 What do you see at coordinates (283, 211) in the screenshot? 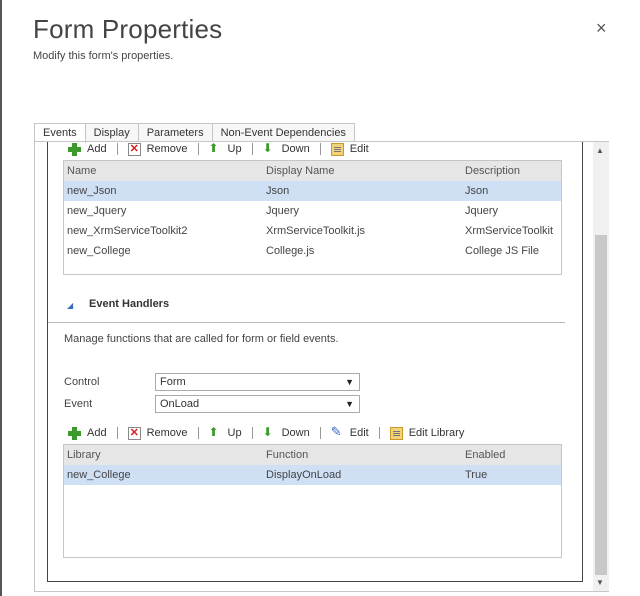
I see `cell-display-name: Jquery` at bounding box center [283, 211].